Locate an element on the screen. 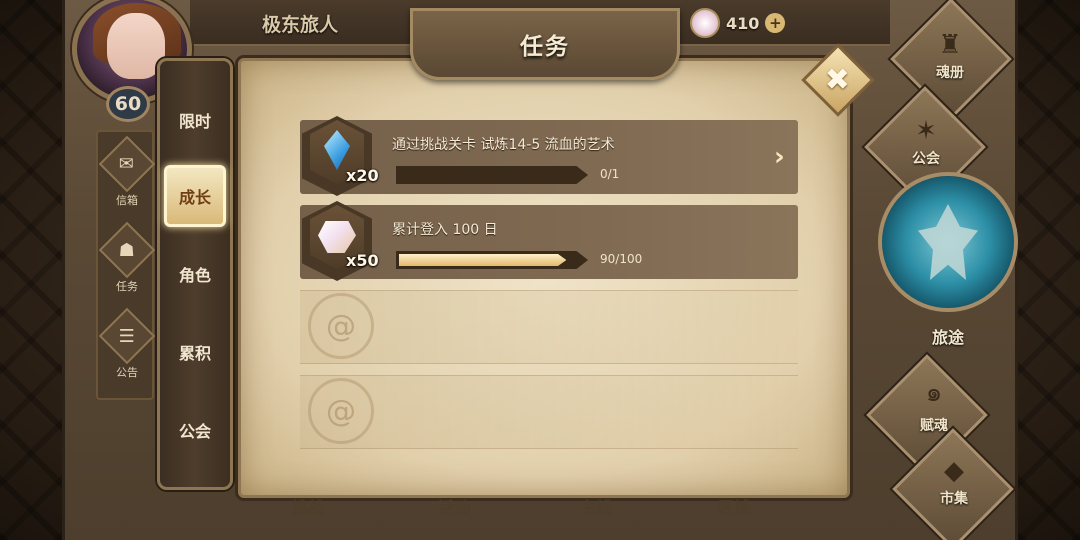 This screenshot has width=1080, height=540. crystal-icon is located at coordinates (705, 23).